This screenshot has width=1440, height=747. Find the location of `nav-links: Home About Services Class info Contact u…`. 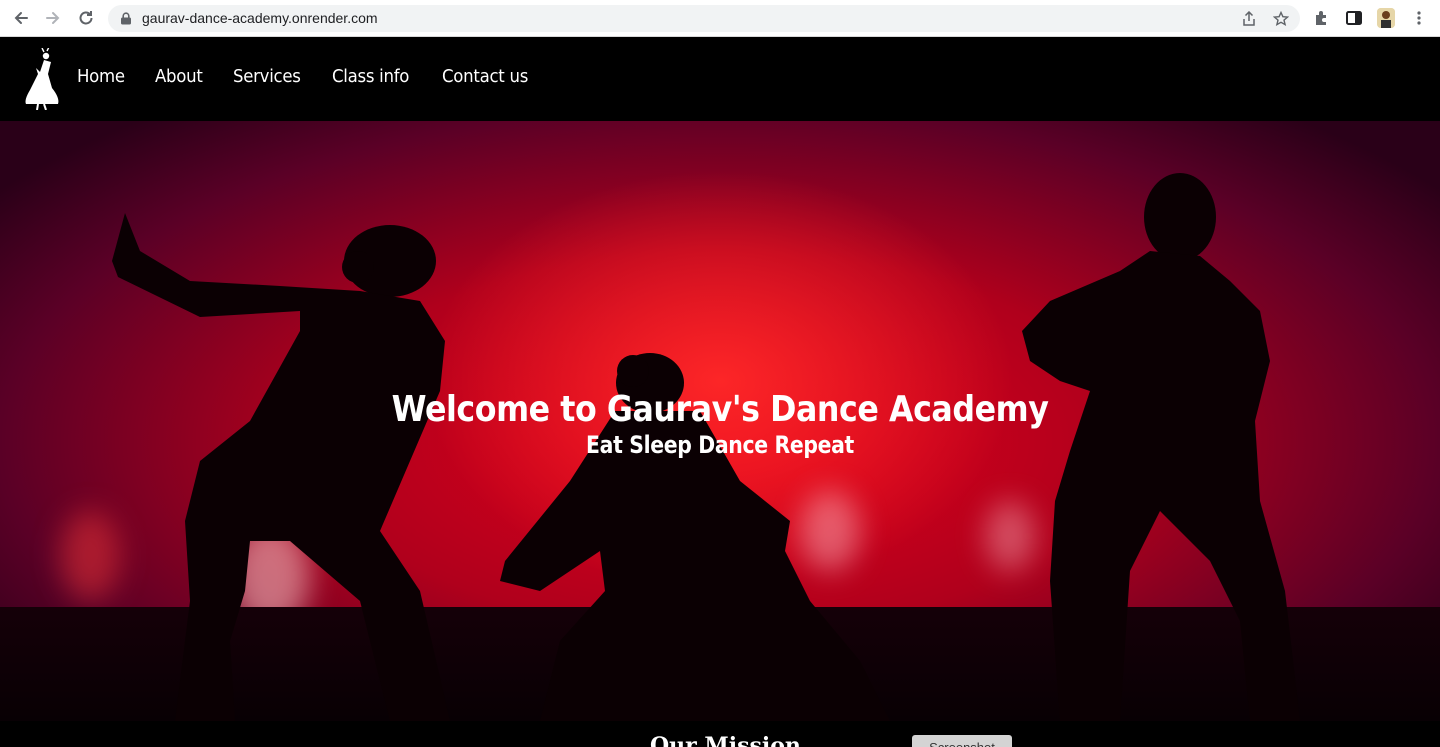

nav-links: Home About Services Class info Contact u… is located at coordinates (319, 76).